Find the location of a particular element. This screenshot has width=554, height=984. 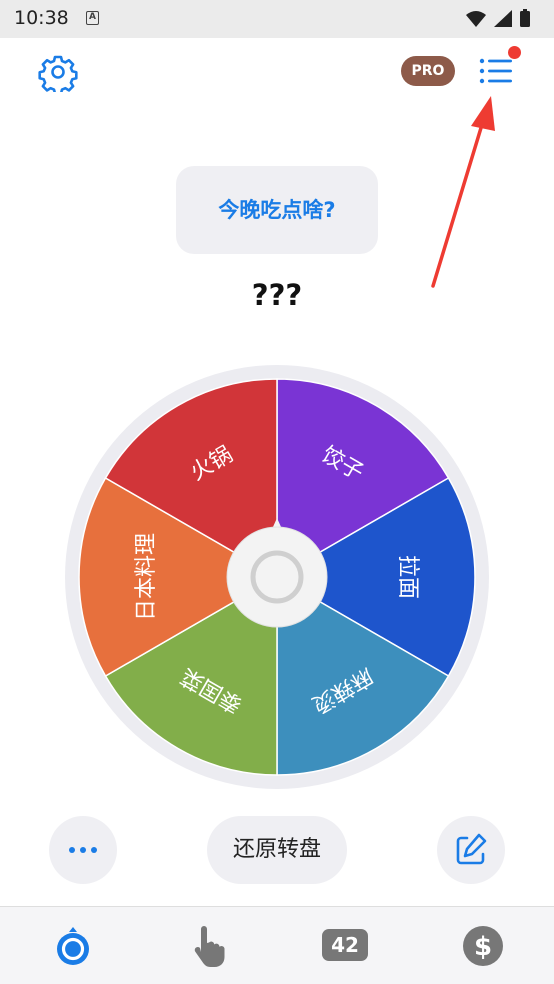

wifi-icon is located at coordinates (476, 19).